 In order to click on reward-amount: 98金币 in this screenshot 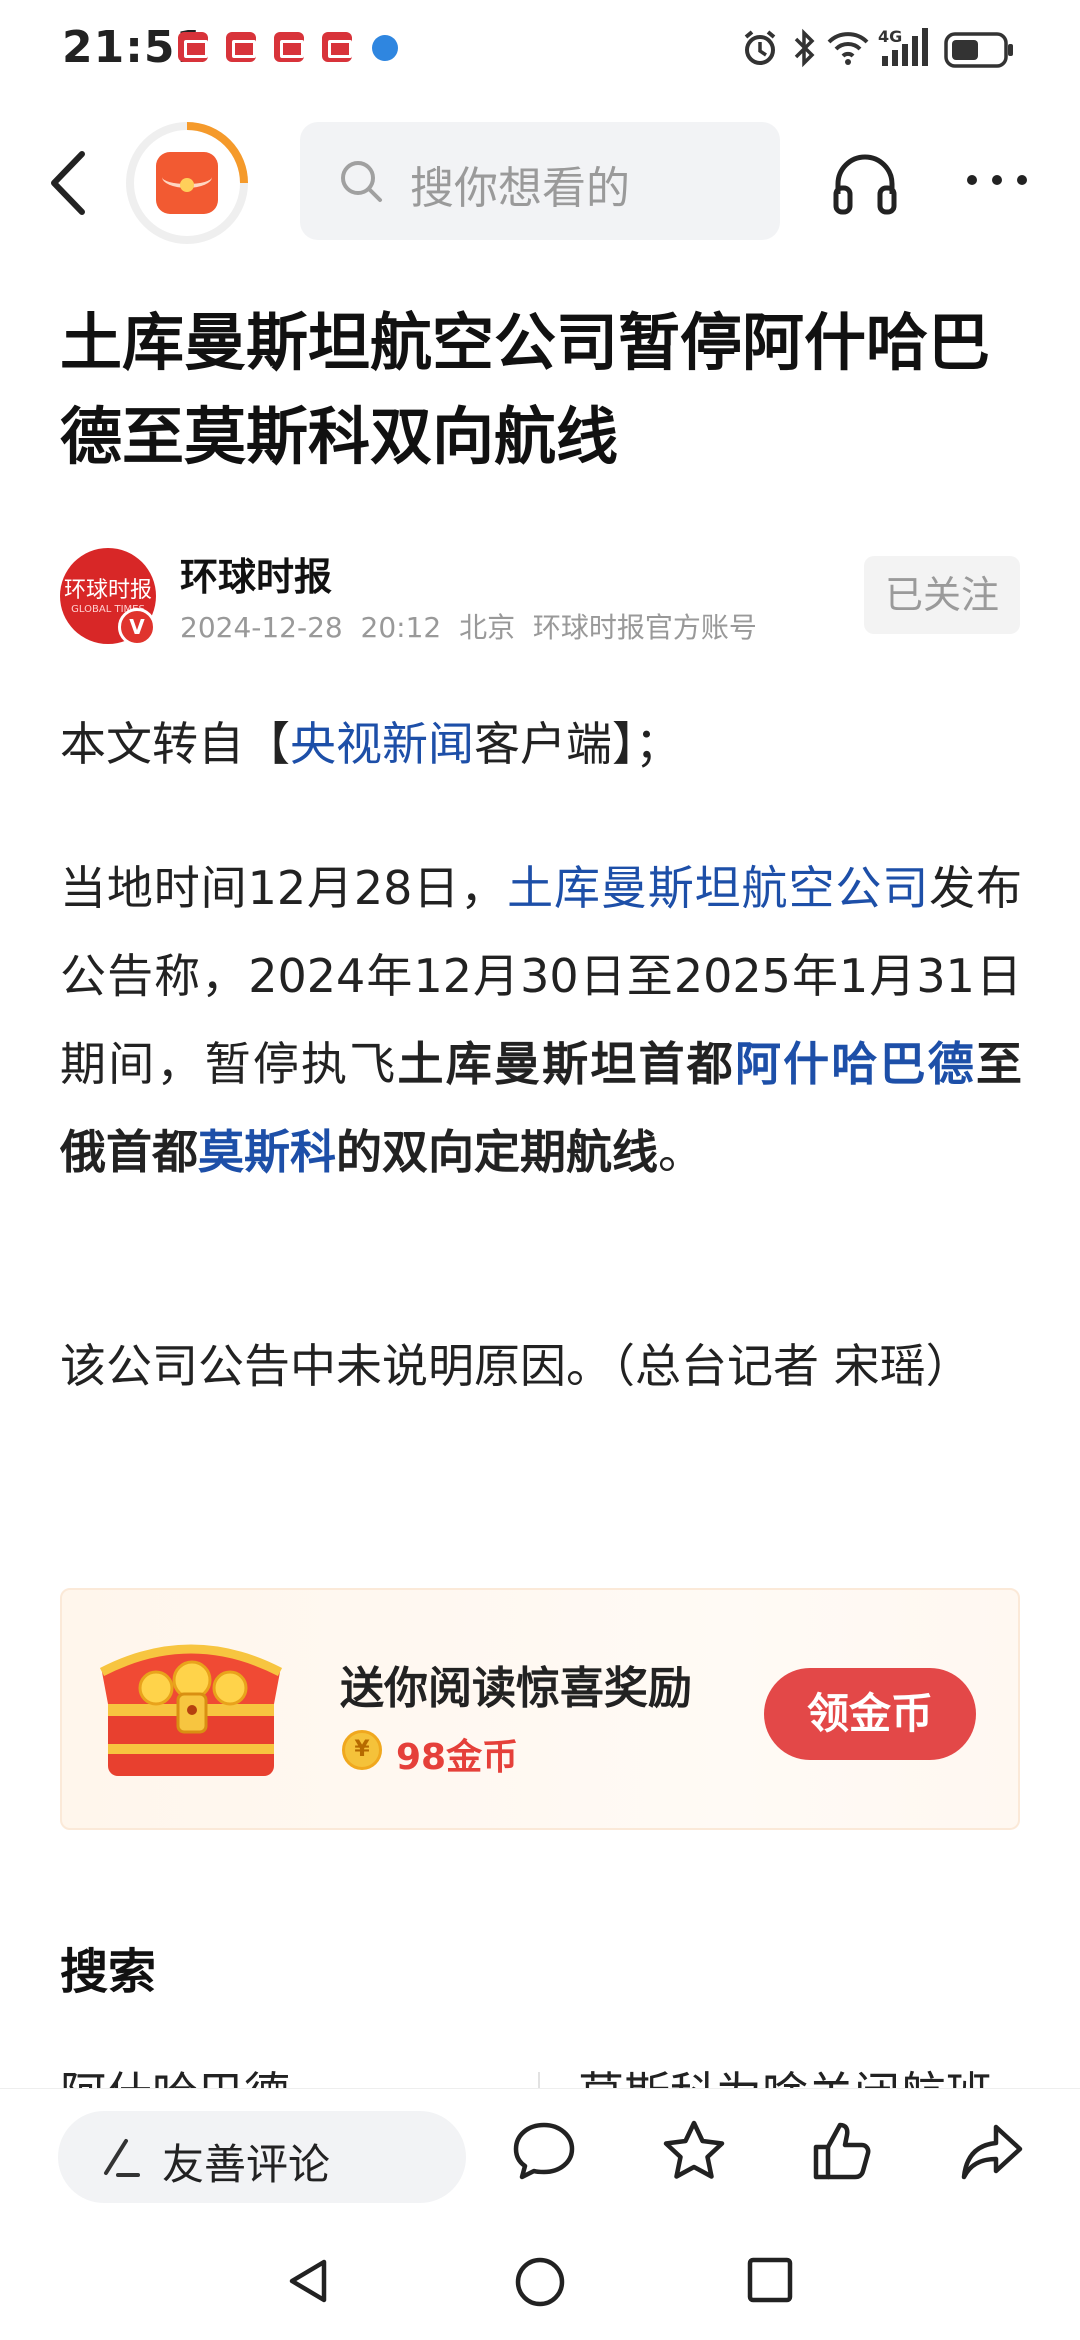, I will do `click(457, 1757)`.